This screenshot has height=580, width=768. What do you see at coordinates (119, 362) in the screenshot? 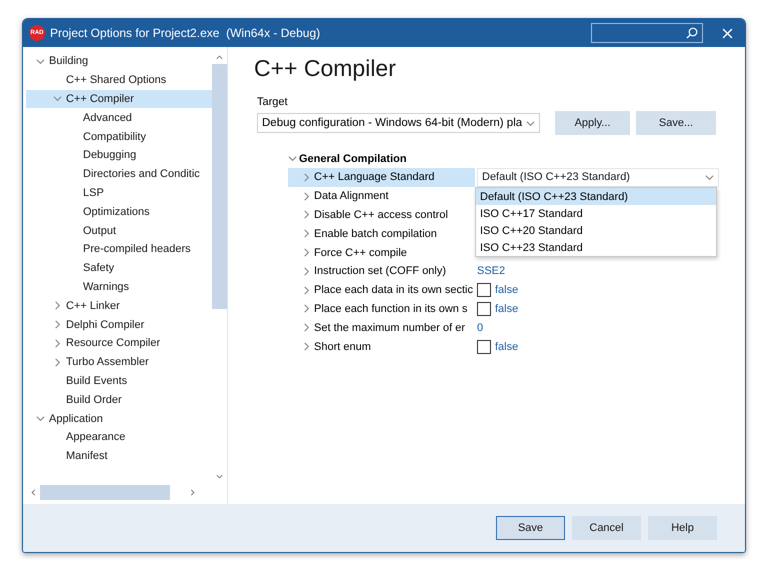
I see `tree-item: Turbo Assembler` at bounding box center [119, 362].